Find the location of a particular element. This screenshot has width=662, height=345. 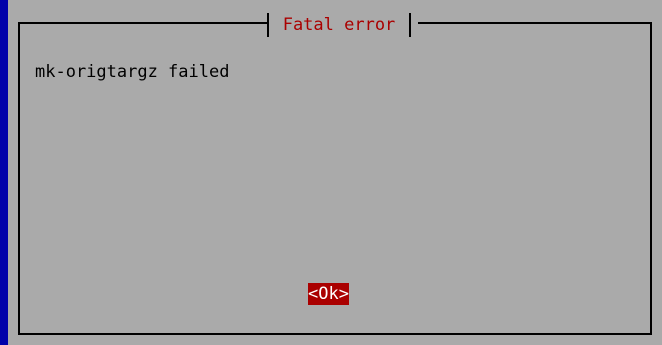

dialog-title-container: Fatal error is located at coordinates (338, 24).